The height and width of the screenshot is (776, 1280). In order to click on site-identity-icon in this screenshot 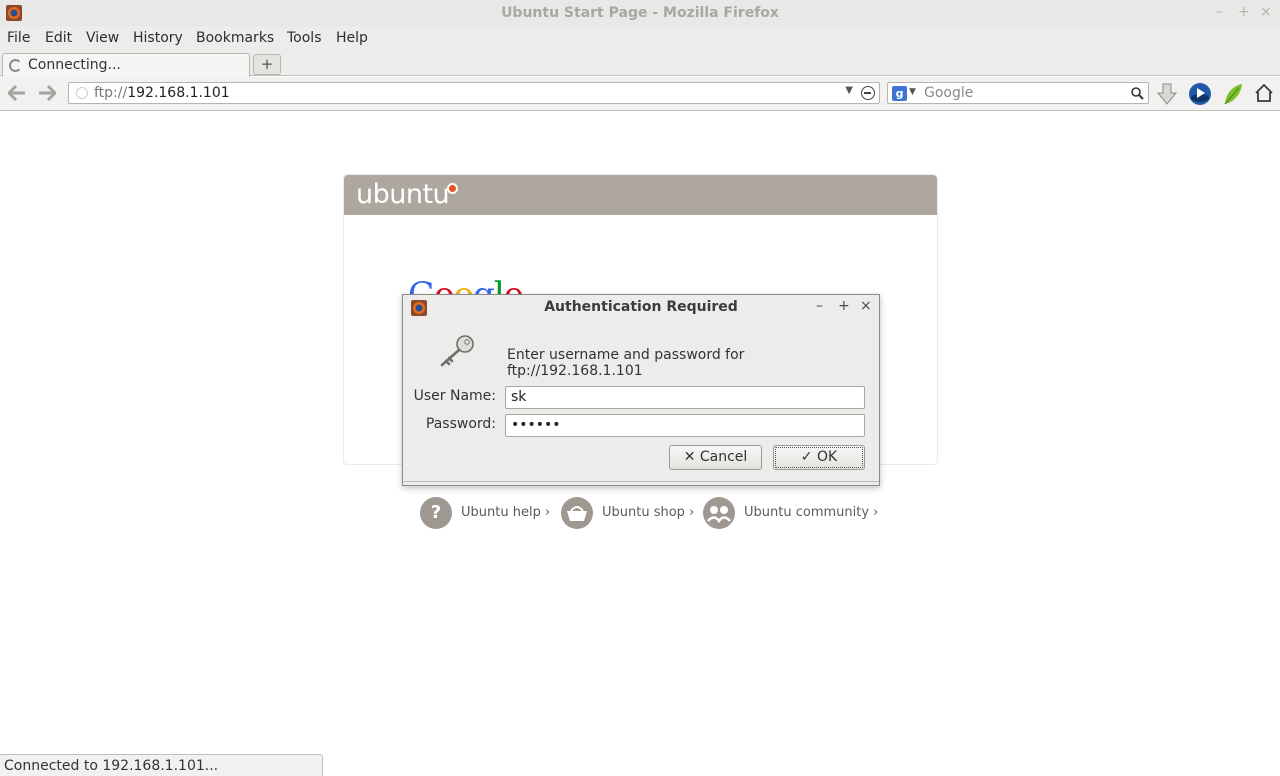, I will do `click(82, 93)`.